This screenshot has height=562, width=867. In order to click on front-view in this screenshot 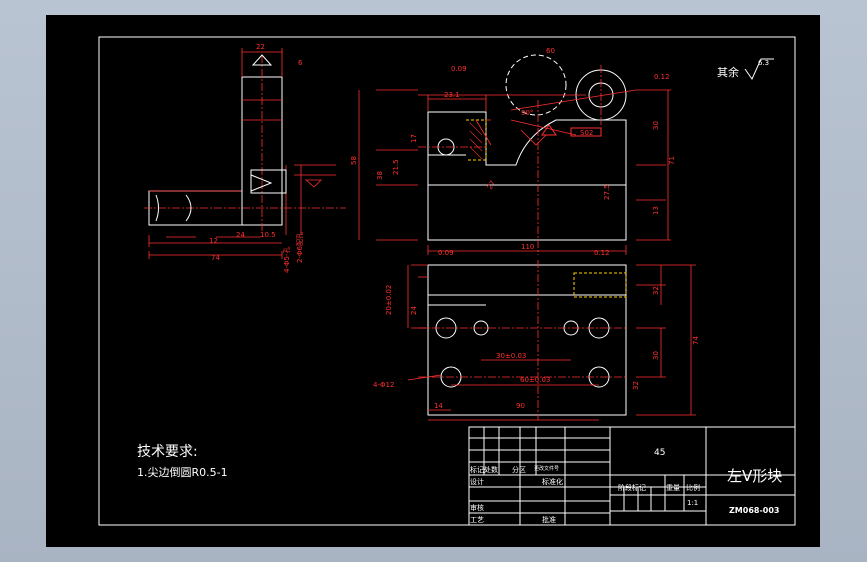, I will do `click(514, 154)`.